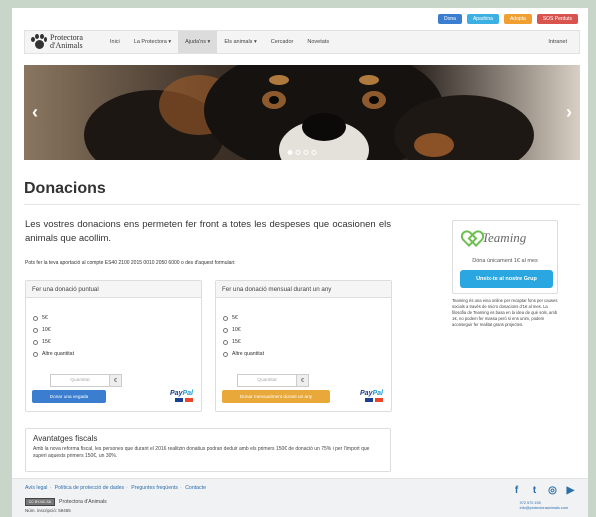 The image size is (596, 517). What do you see at coordinates (36, 488) in the screenshot?
I see `legal-notice-link: Avís legal` at bounding box center [36, 488].